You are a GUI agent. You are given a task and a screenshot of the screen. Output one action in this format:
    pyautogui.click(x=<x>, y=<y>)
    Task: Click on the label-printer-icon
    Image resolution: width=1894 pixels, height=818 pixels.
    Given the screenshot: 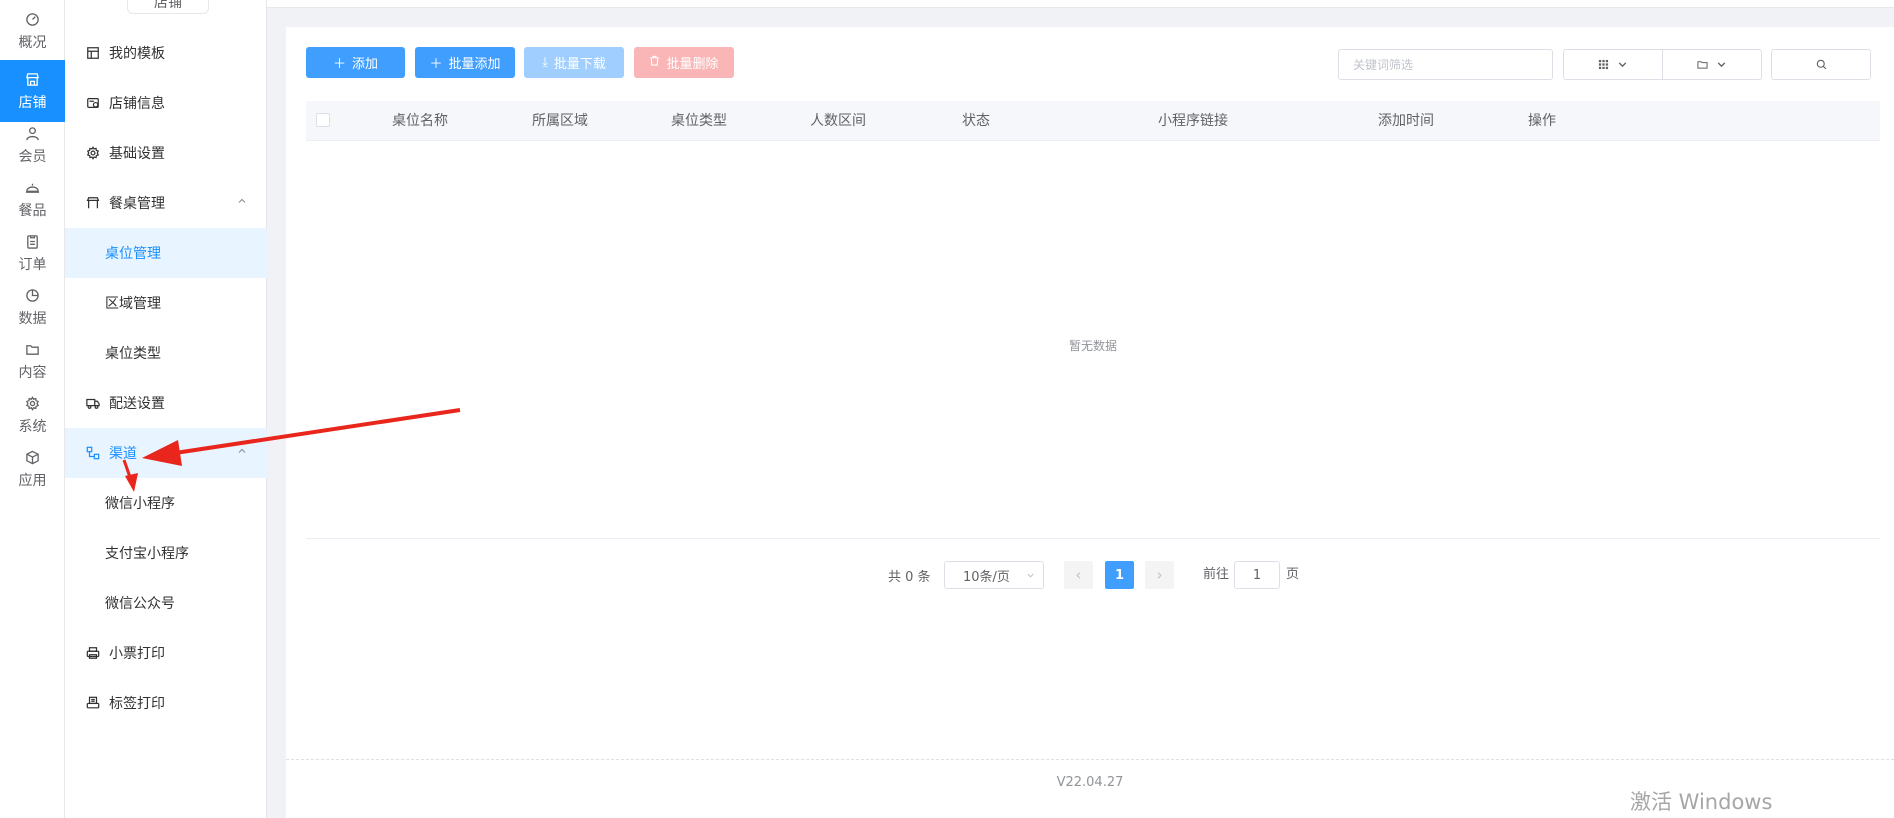 What is the action you would take?
    pyautogui.click(x=93, y=703)
    